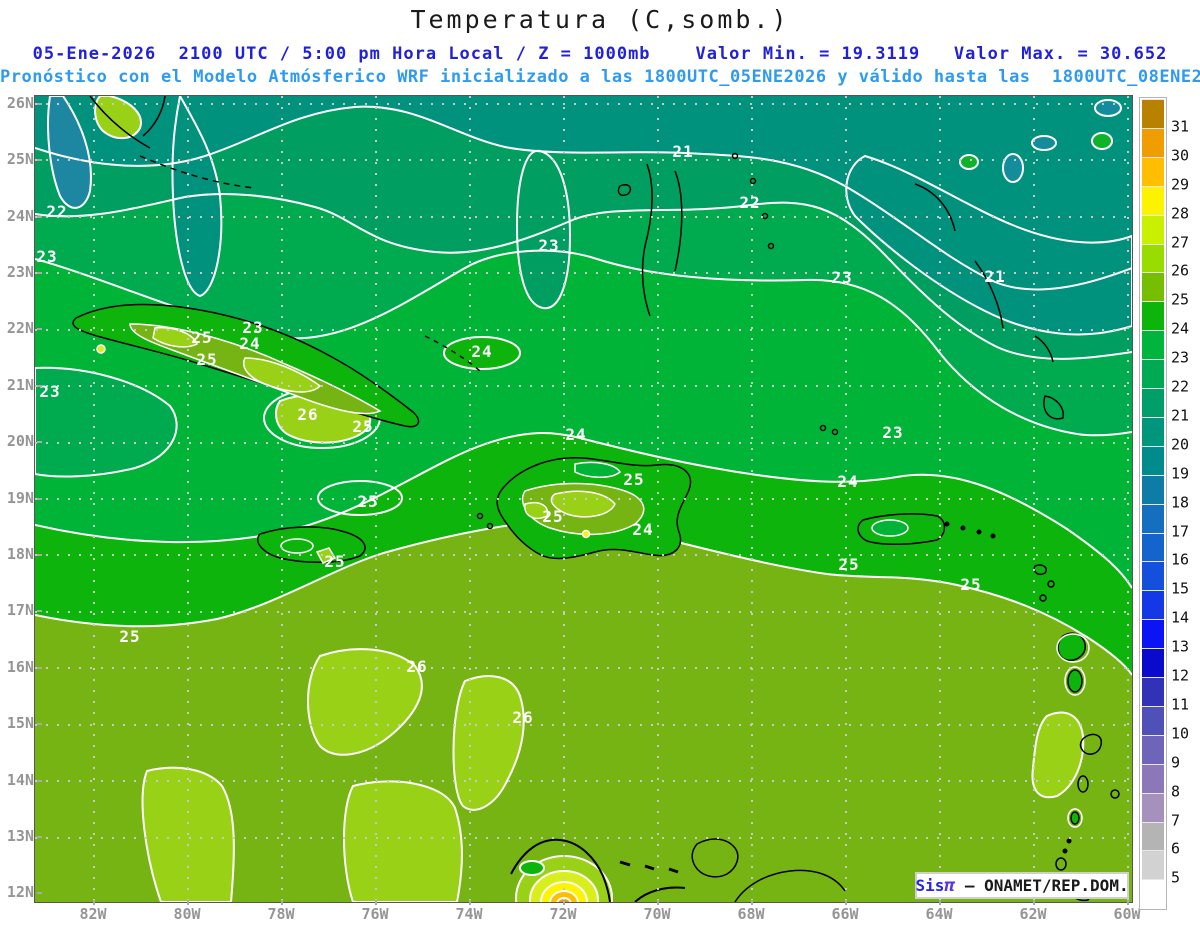 The image size is (1200, 927). Describe the element at coordinates (281, 911) in the screenshot. I see `lon-tick-label: 78W` at that location.